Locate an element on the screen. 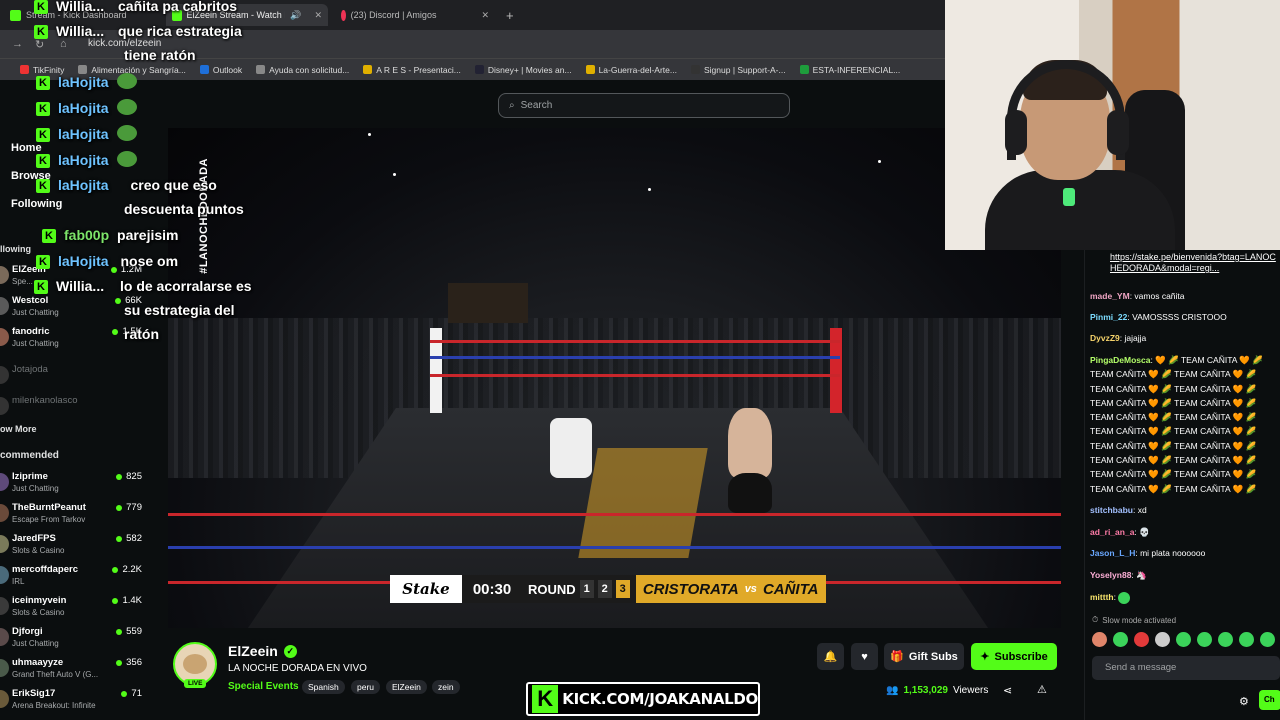  following-channel: ElZeein Spe... 1.2M is located at coordinates (76, 278).